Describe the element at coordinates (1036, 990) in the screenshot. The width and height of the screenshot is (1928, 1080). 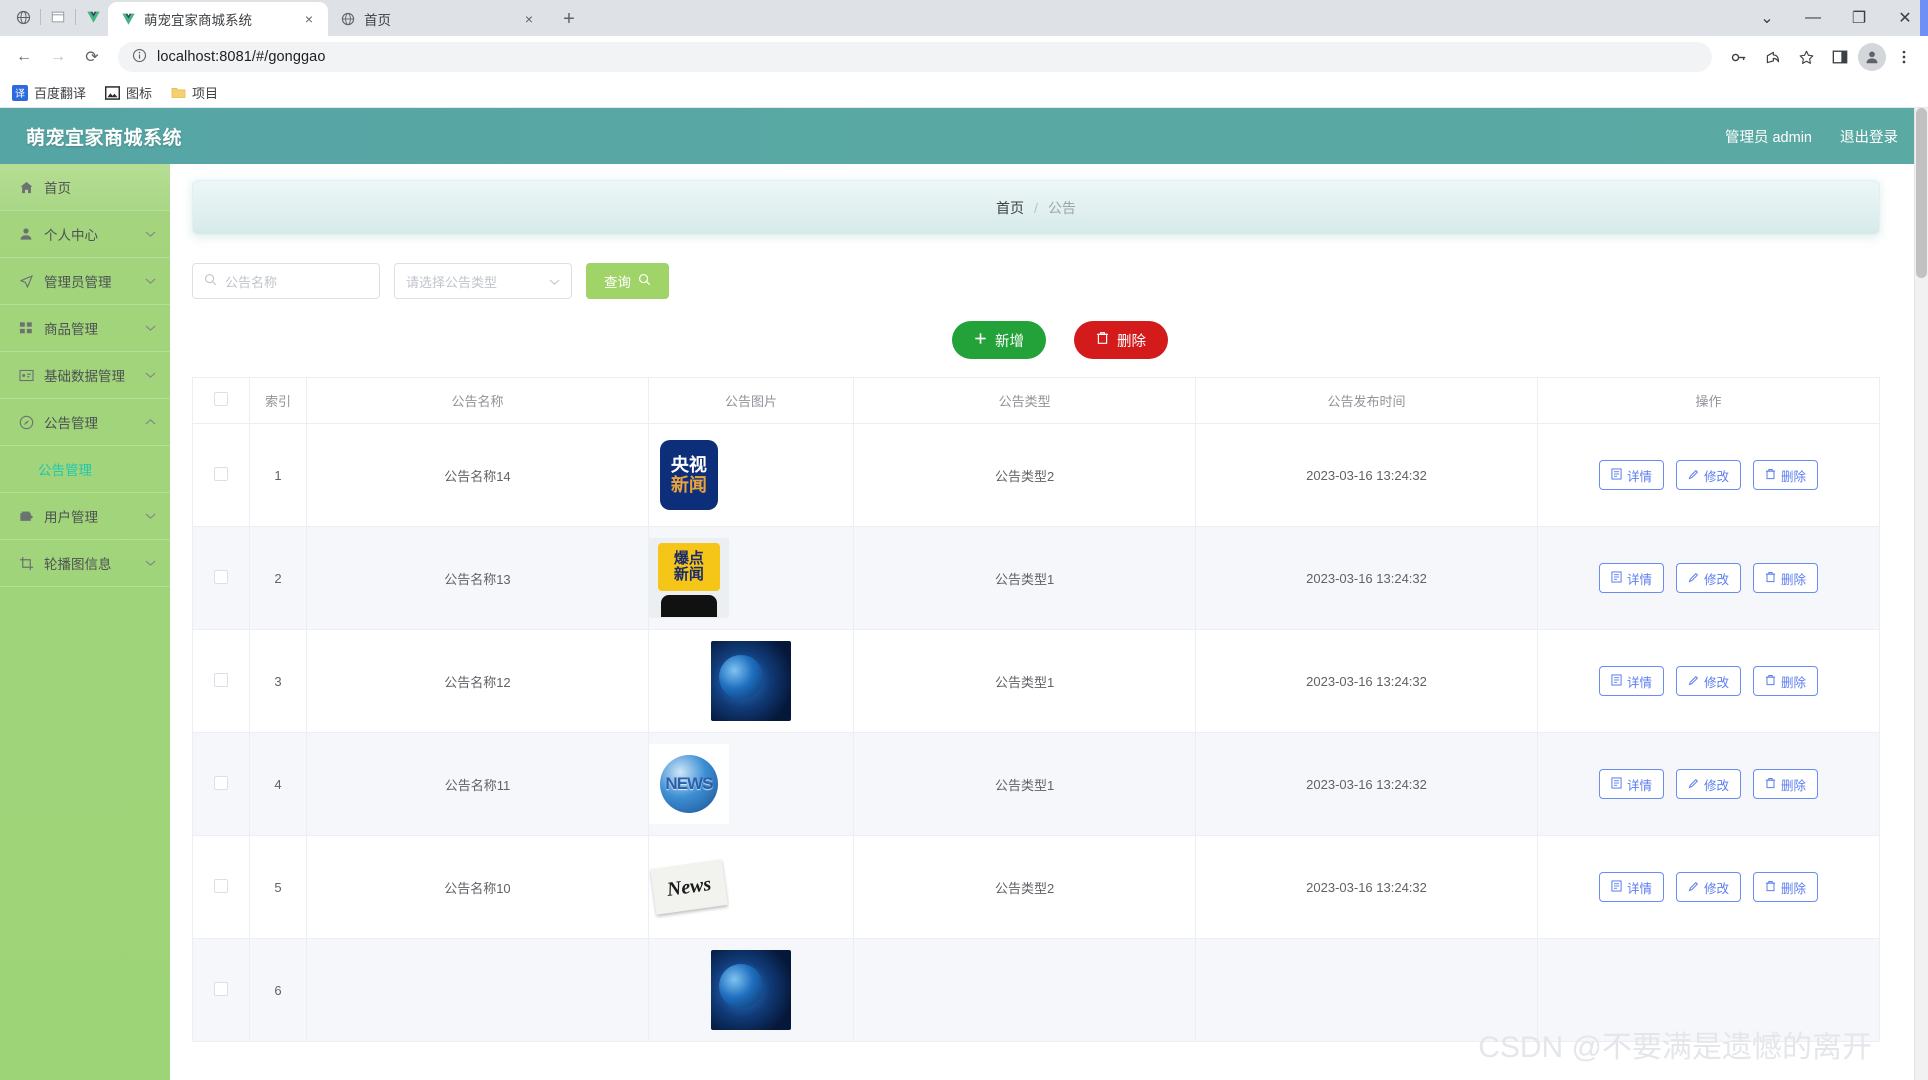
I see `table-row: 6` at that location.